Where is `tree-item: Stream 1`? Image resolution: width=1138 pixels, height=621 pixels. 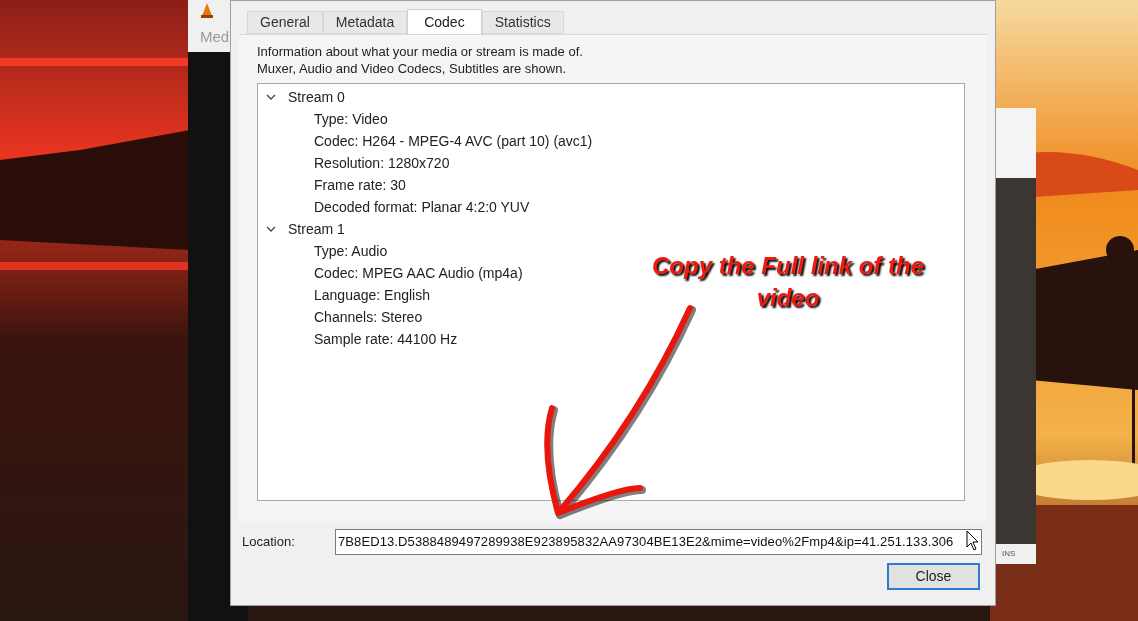
tree-item: Stream 1 is located at coordinates (316, 229).